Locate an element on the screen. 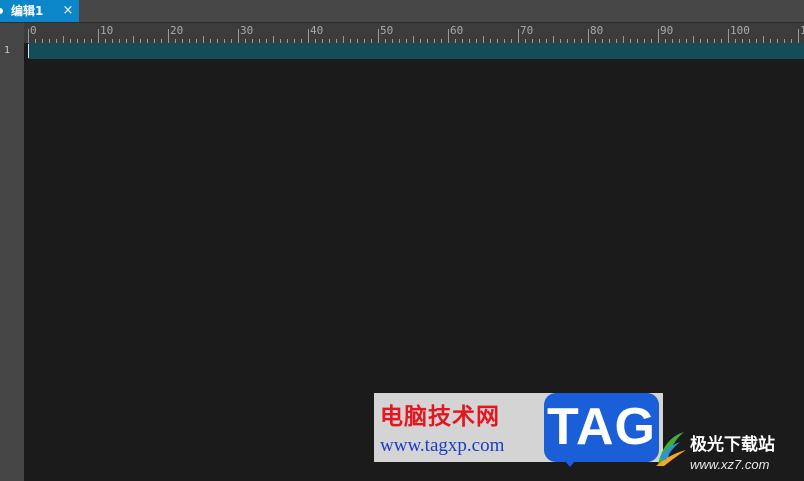  line-number-gutter is located at coordinates (12, 252).